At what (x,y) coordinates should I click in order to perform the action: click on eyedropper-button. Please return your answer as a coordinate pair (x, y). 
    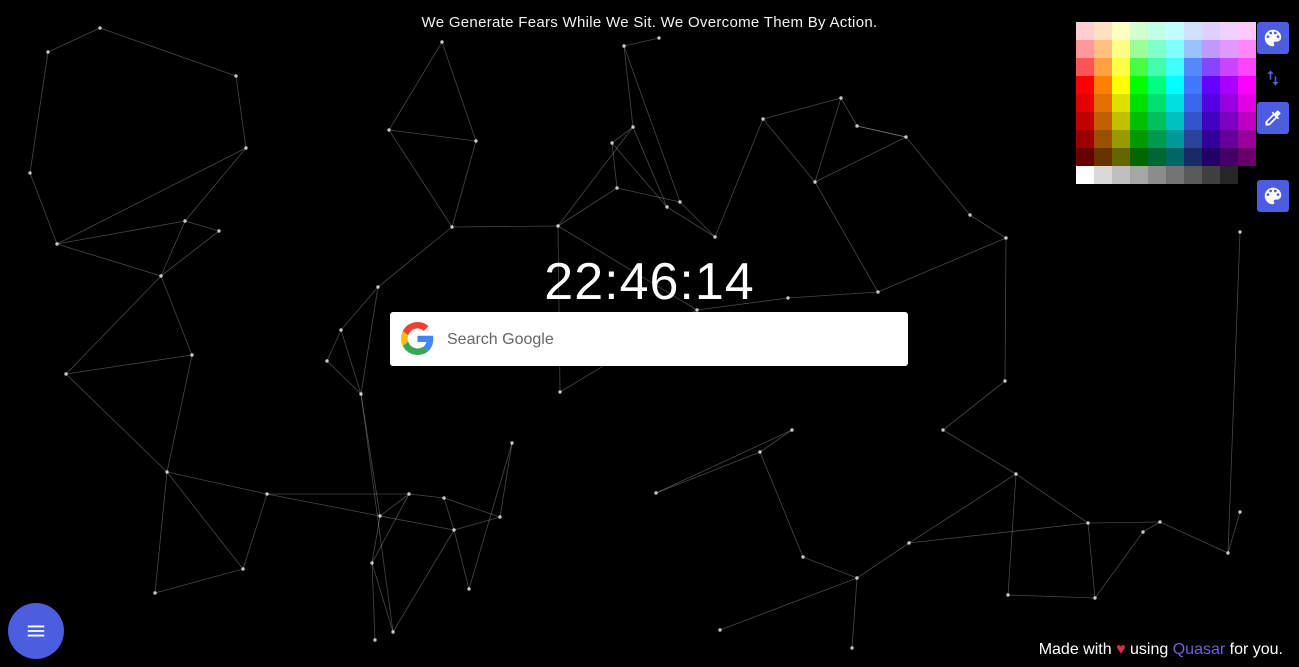
    Looking at the image, I should click on (1273, 118).